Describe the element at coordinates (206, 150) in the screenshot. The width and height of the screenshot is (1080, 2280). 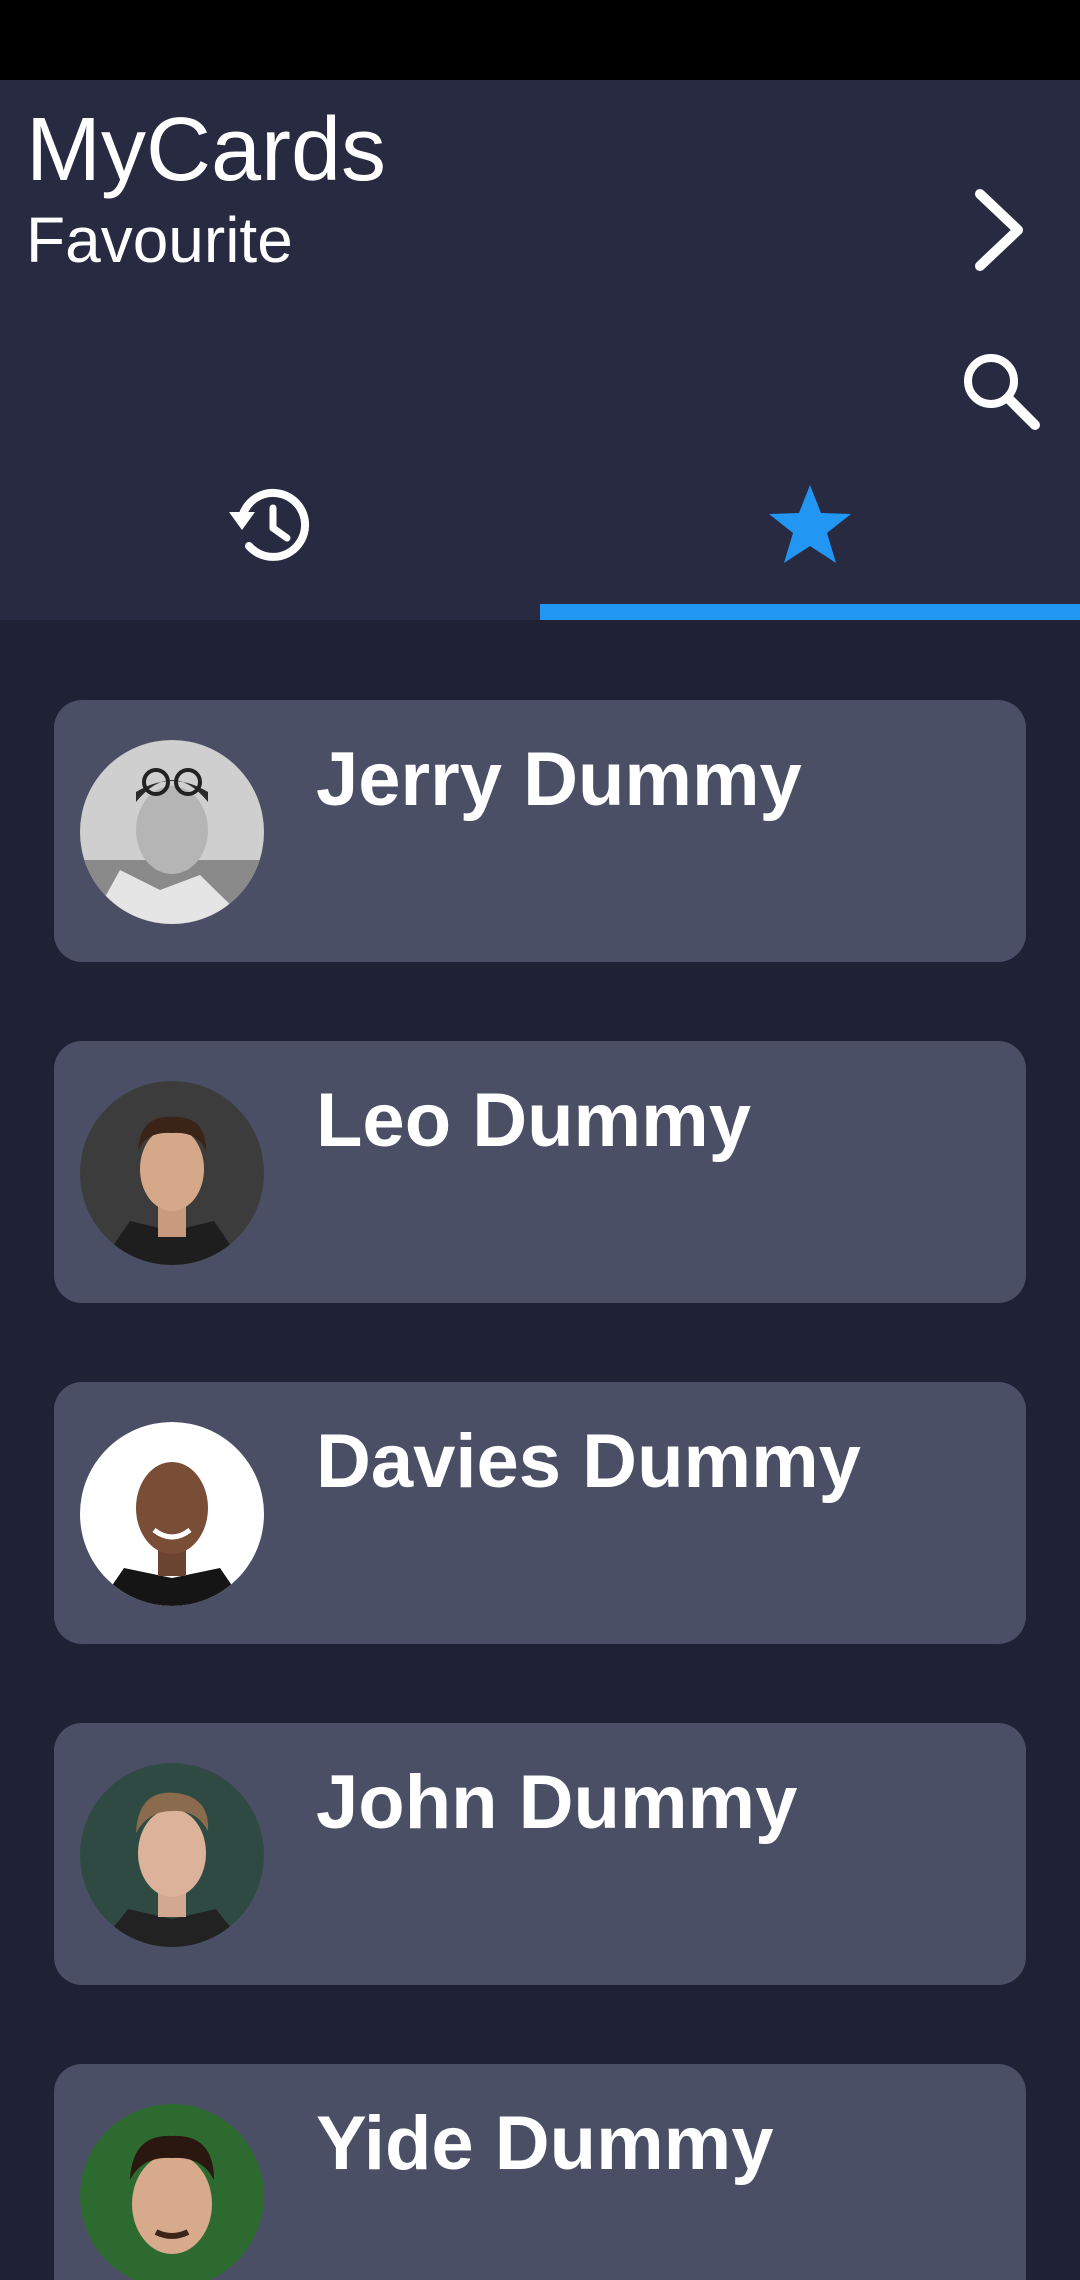
I see `app-title: MyCards` at that location.